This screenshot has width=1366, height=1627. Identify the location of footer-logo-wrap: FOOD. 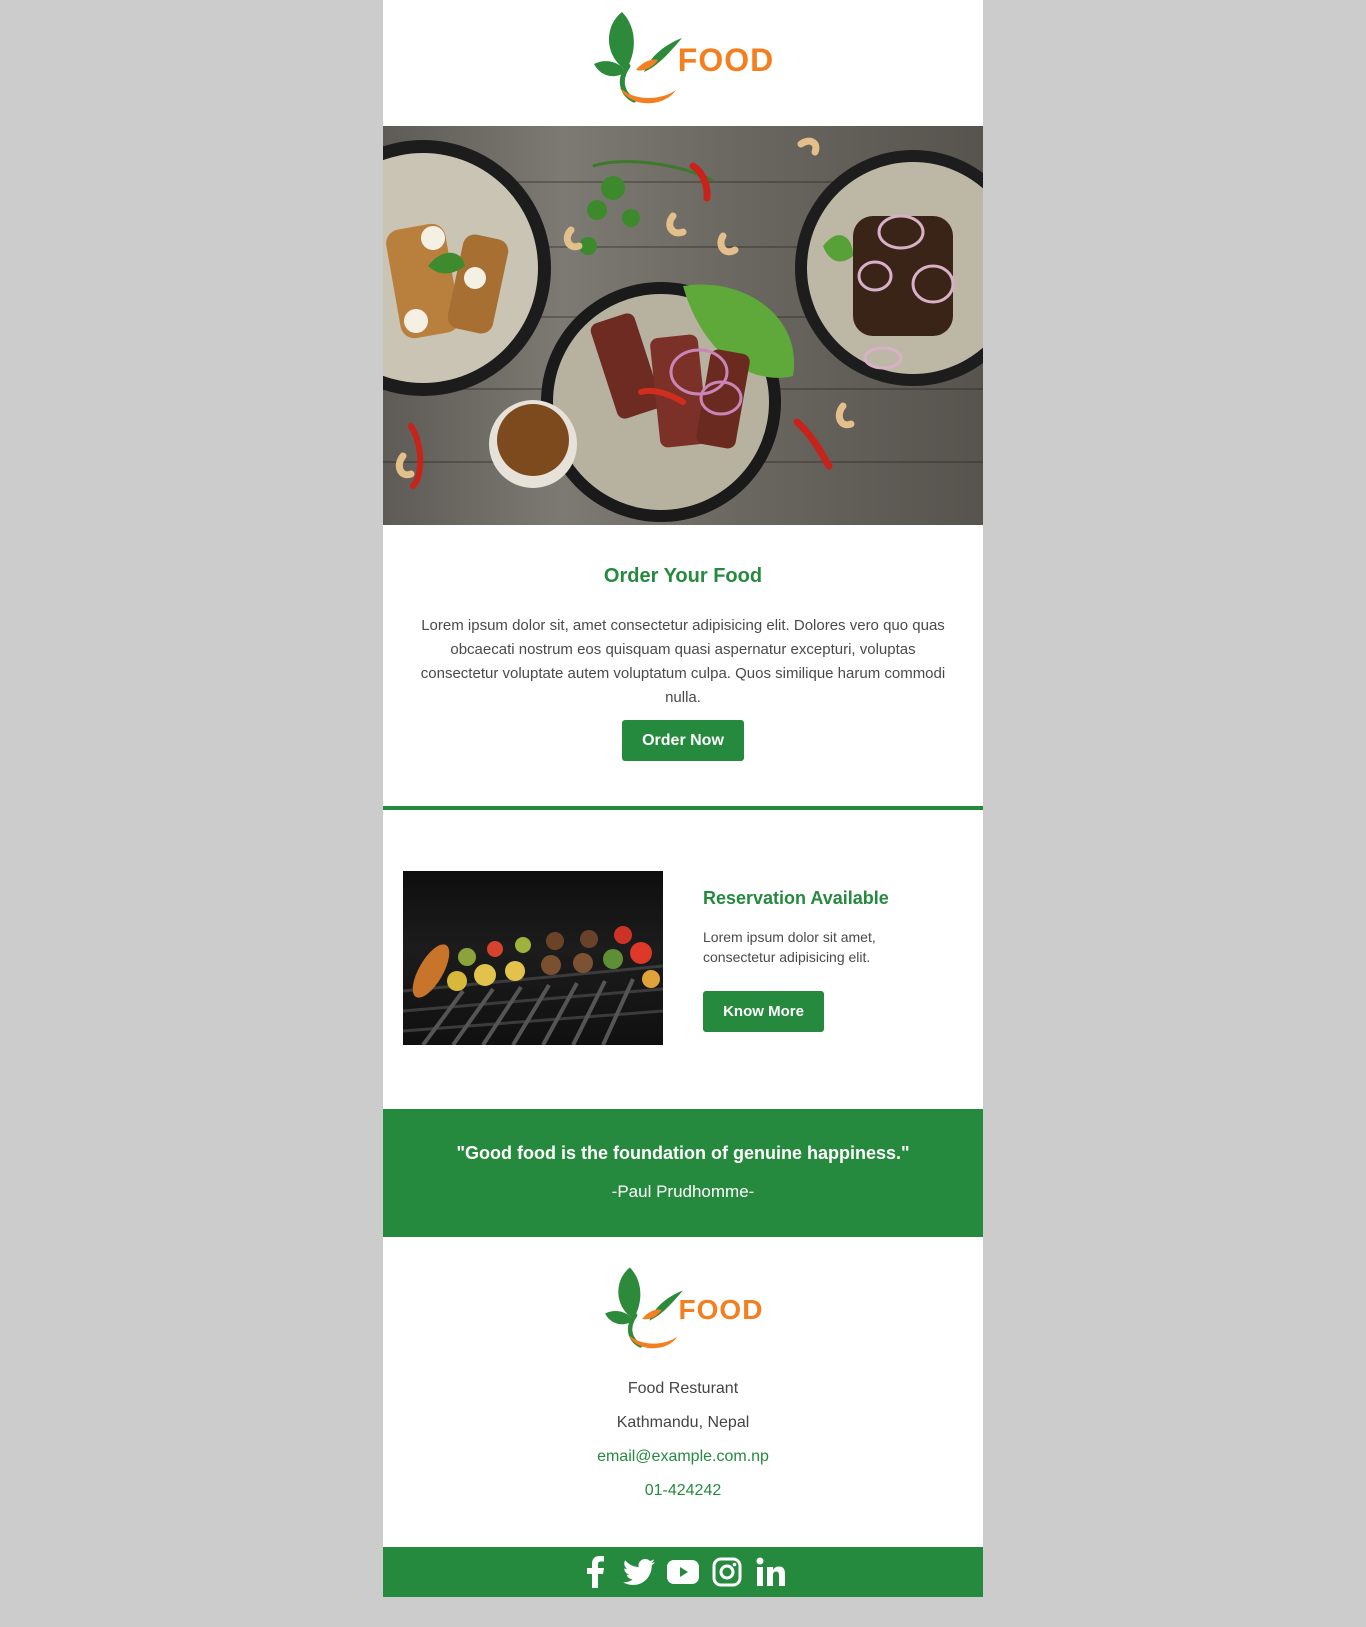
(683, 1310).